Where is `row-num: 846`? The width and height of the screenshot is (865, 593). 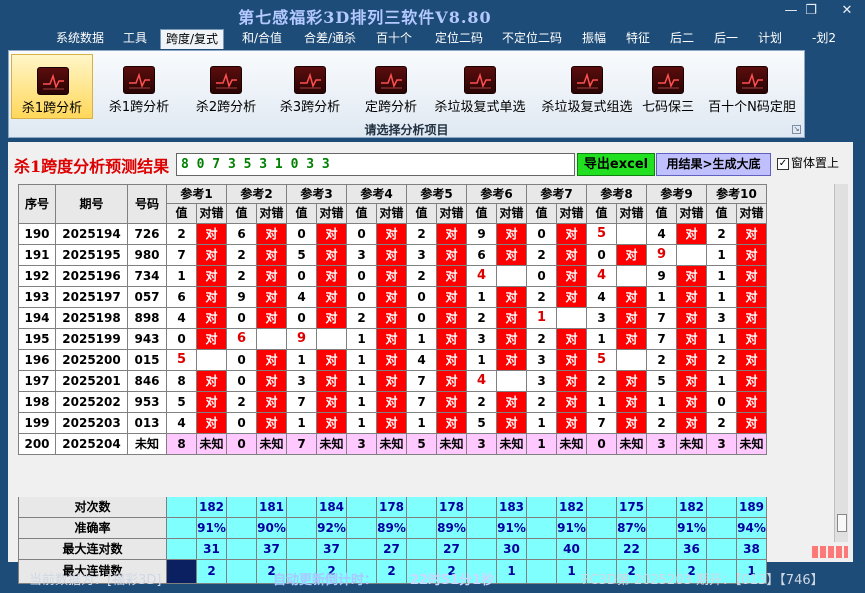 row-num: 846 is located at coordinates (147, 381).